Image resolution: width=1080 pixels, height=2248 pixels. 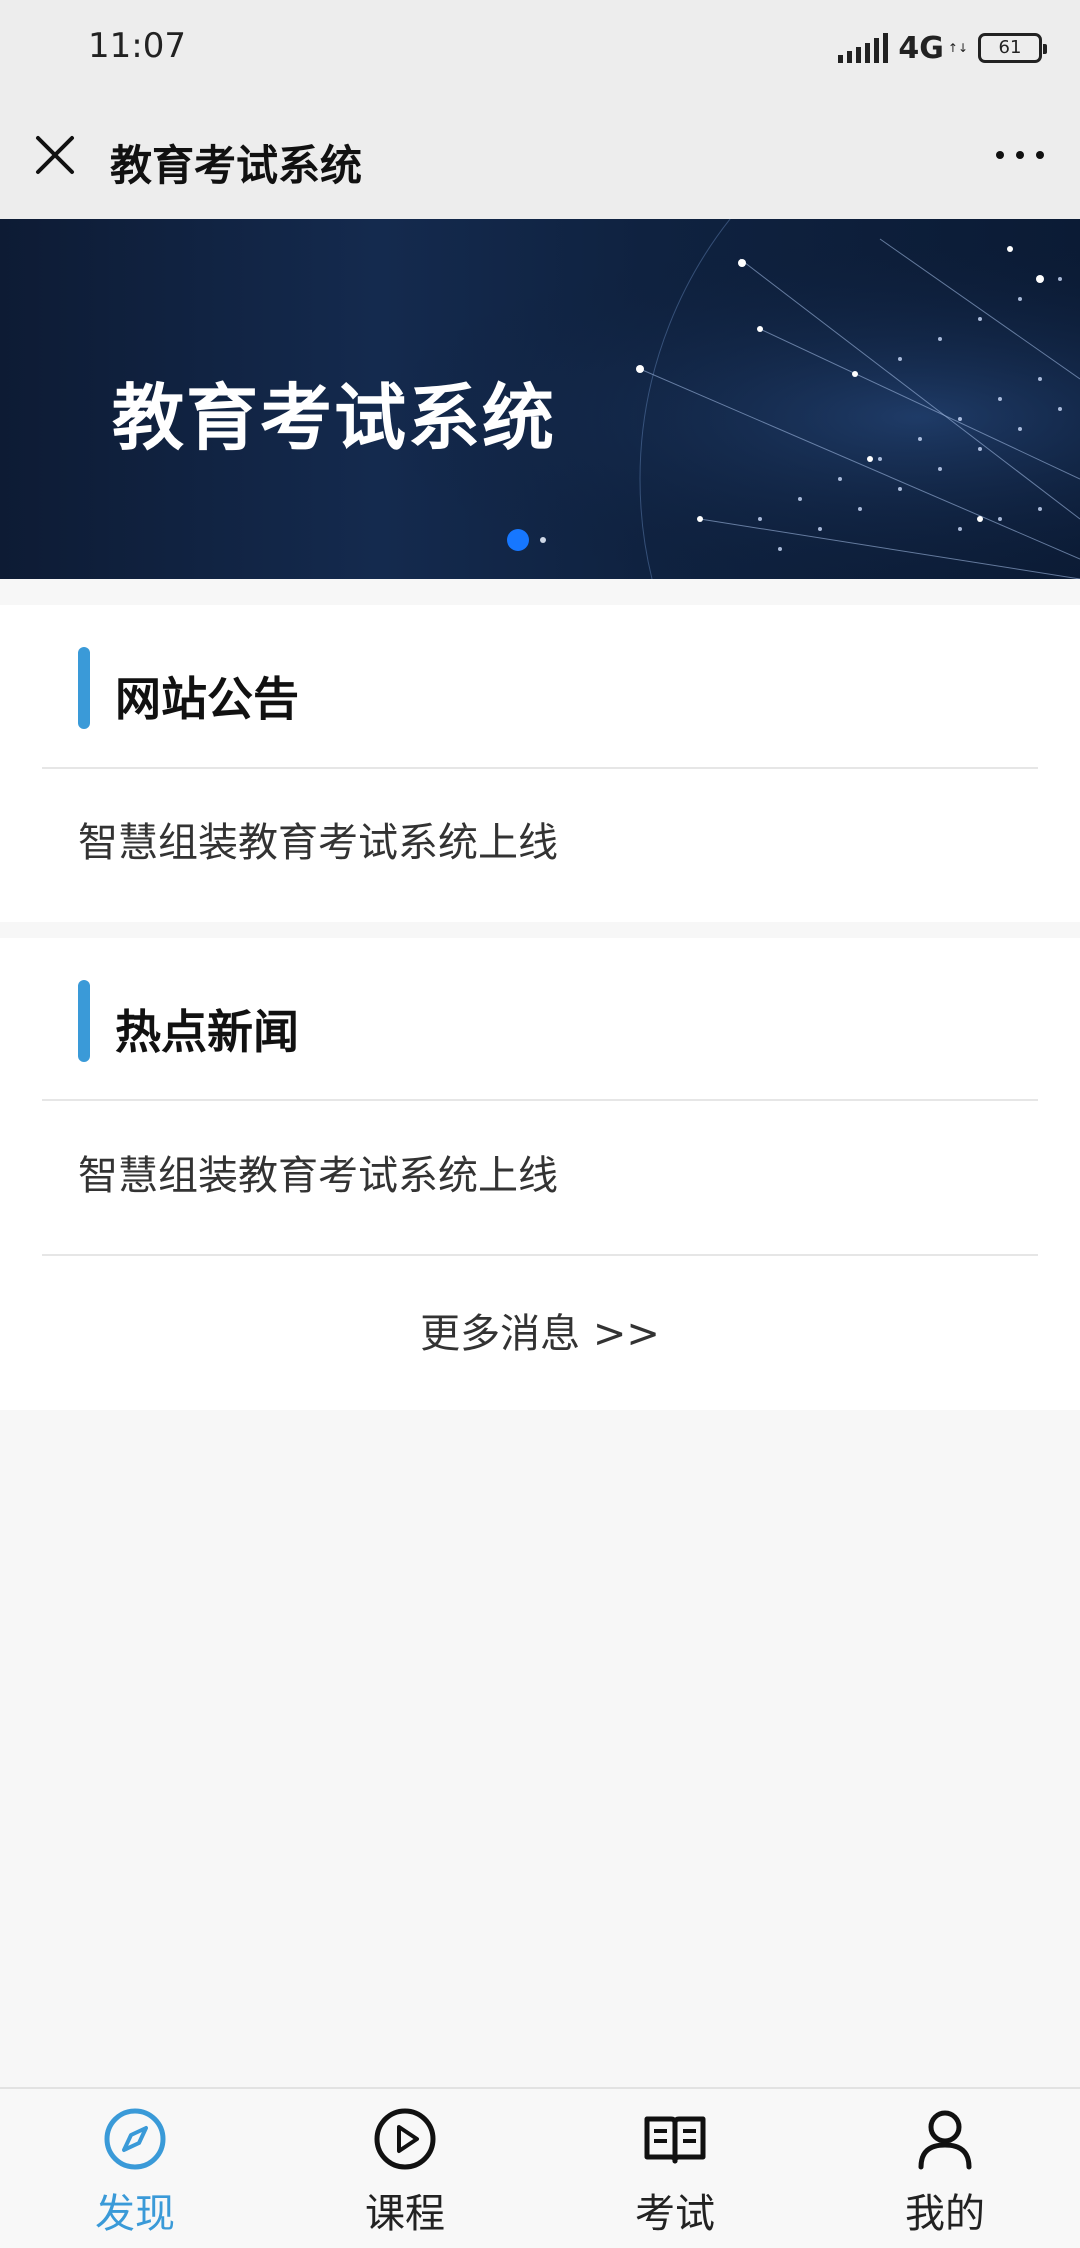 What do you see at coordinates (675, 2214) in the screenshot?
I see `tab-label: 考试` at bounding box center [675, 2214].